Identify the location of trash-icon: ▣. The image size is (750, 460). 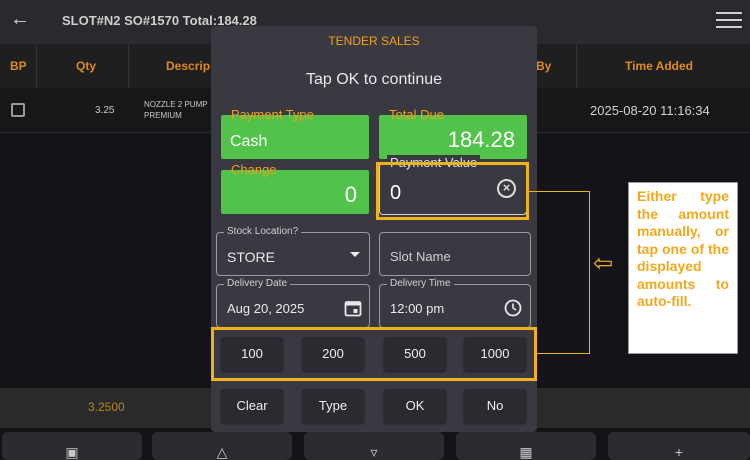
(72, 452).